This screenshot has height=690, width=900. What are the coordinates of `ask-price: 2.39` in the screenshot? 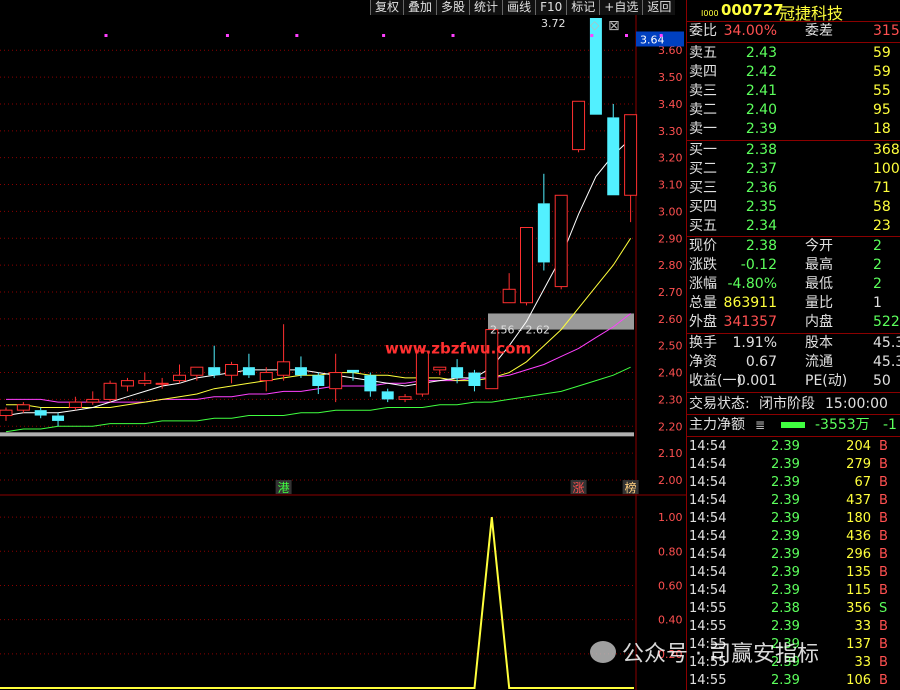 It's located at (761, 129).